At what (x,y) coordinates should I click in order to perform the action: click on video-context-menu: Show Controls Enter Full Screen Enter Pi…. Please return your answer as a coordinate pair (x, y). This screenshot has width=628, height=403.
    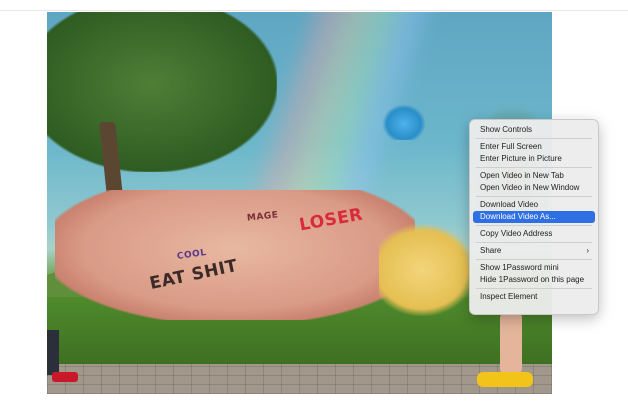
    Looking at the image, I should click on (534, 217).